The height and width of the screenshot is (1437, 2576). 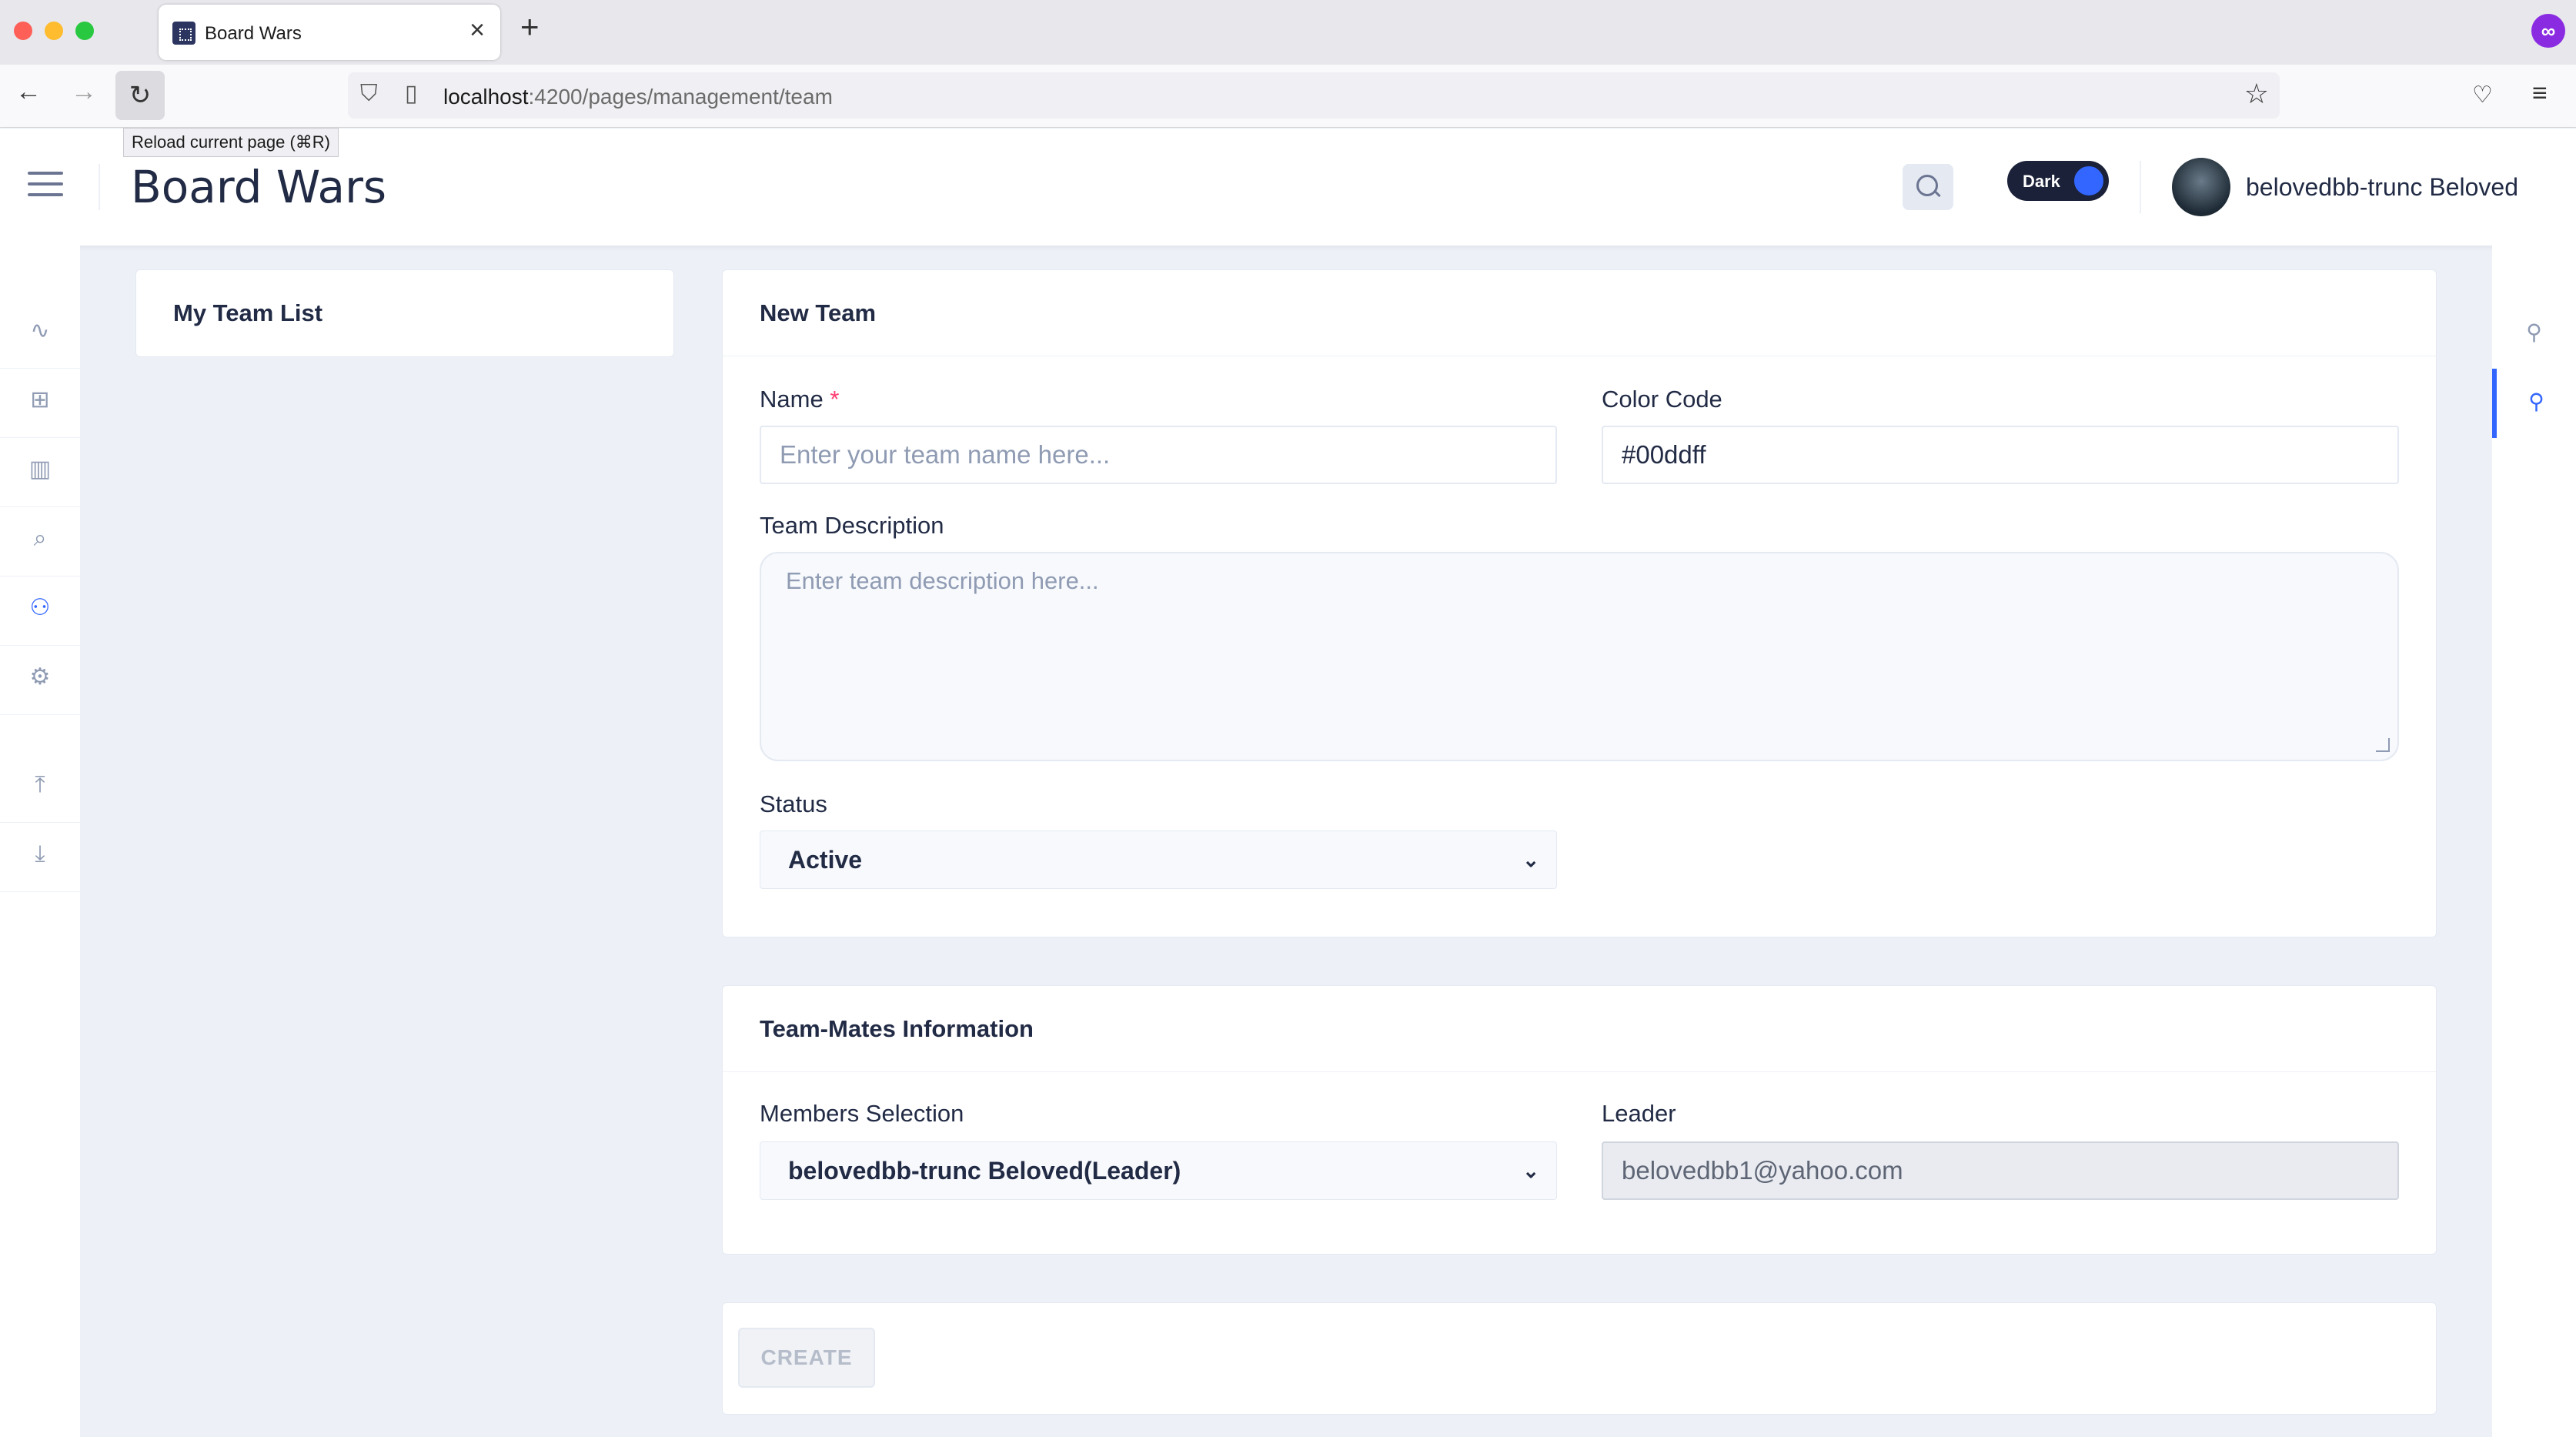 What do you see at coordinates (2382, 187) in the screenshot?
I see `user-name: belovedbb-trunc Beloved` at bounding box center [2382, 187].